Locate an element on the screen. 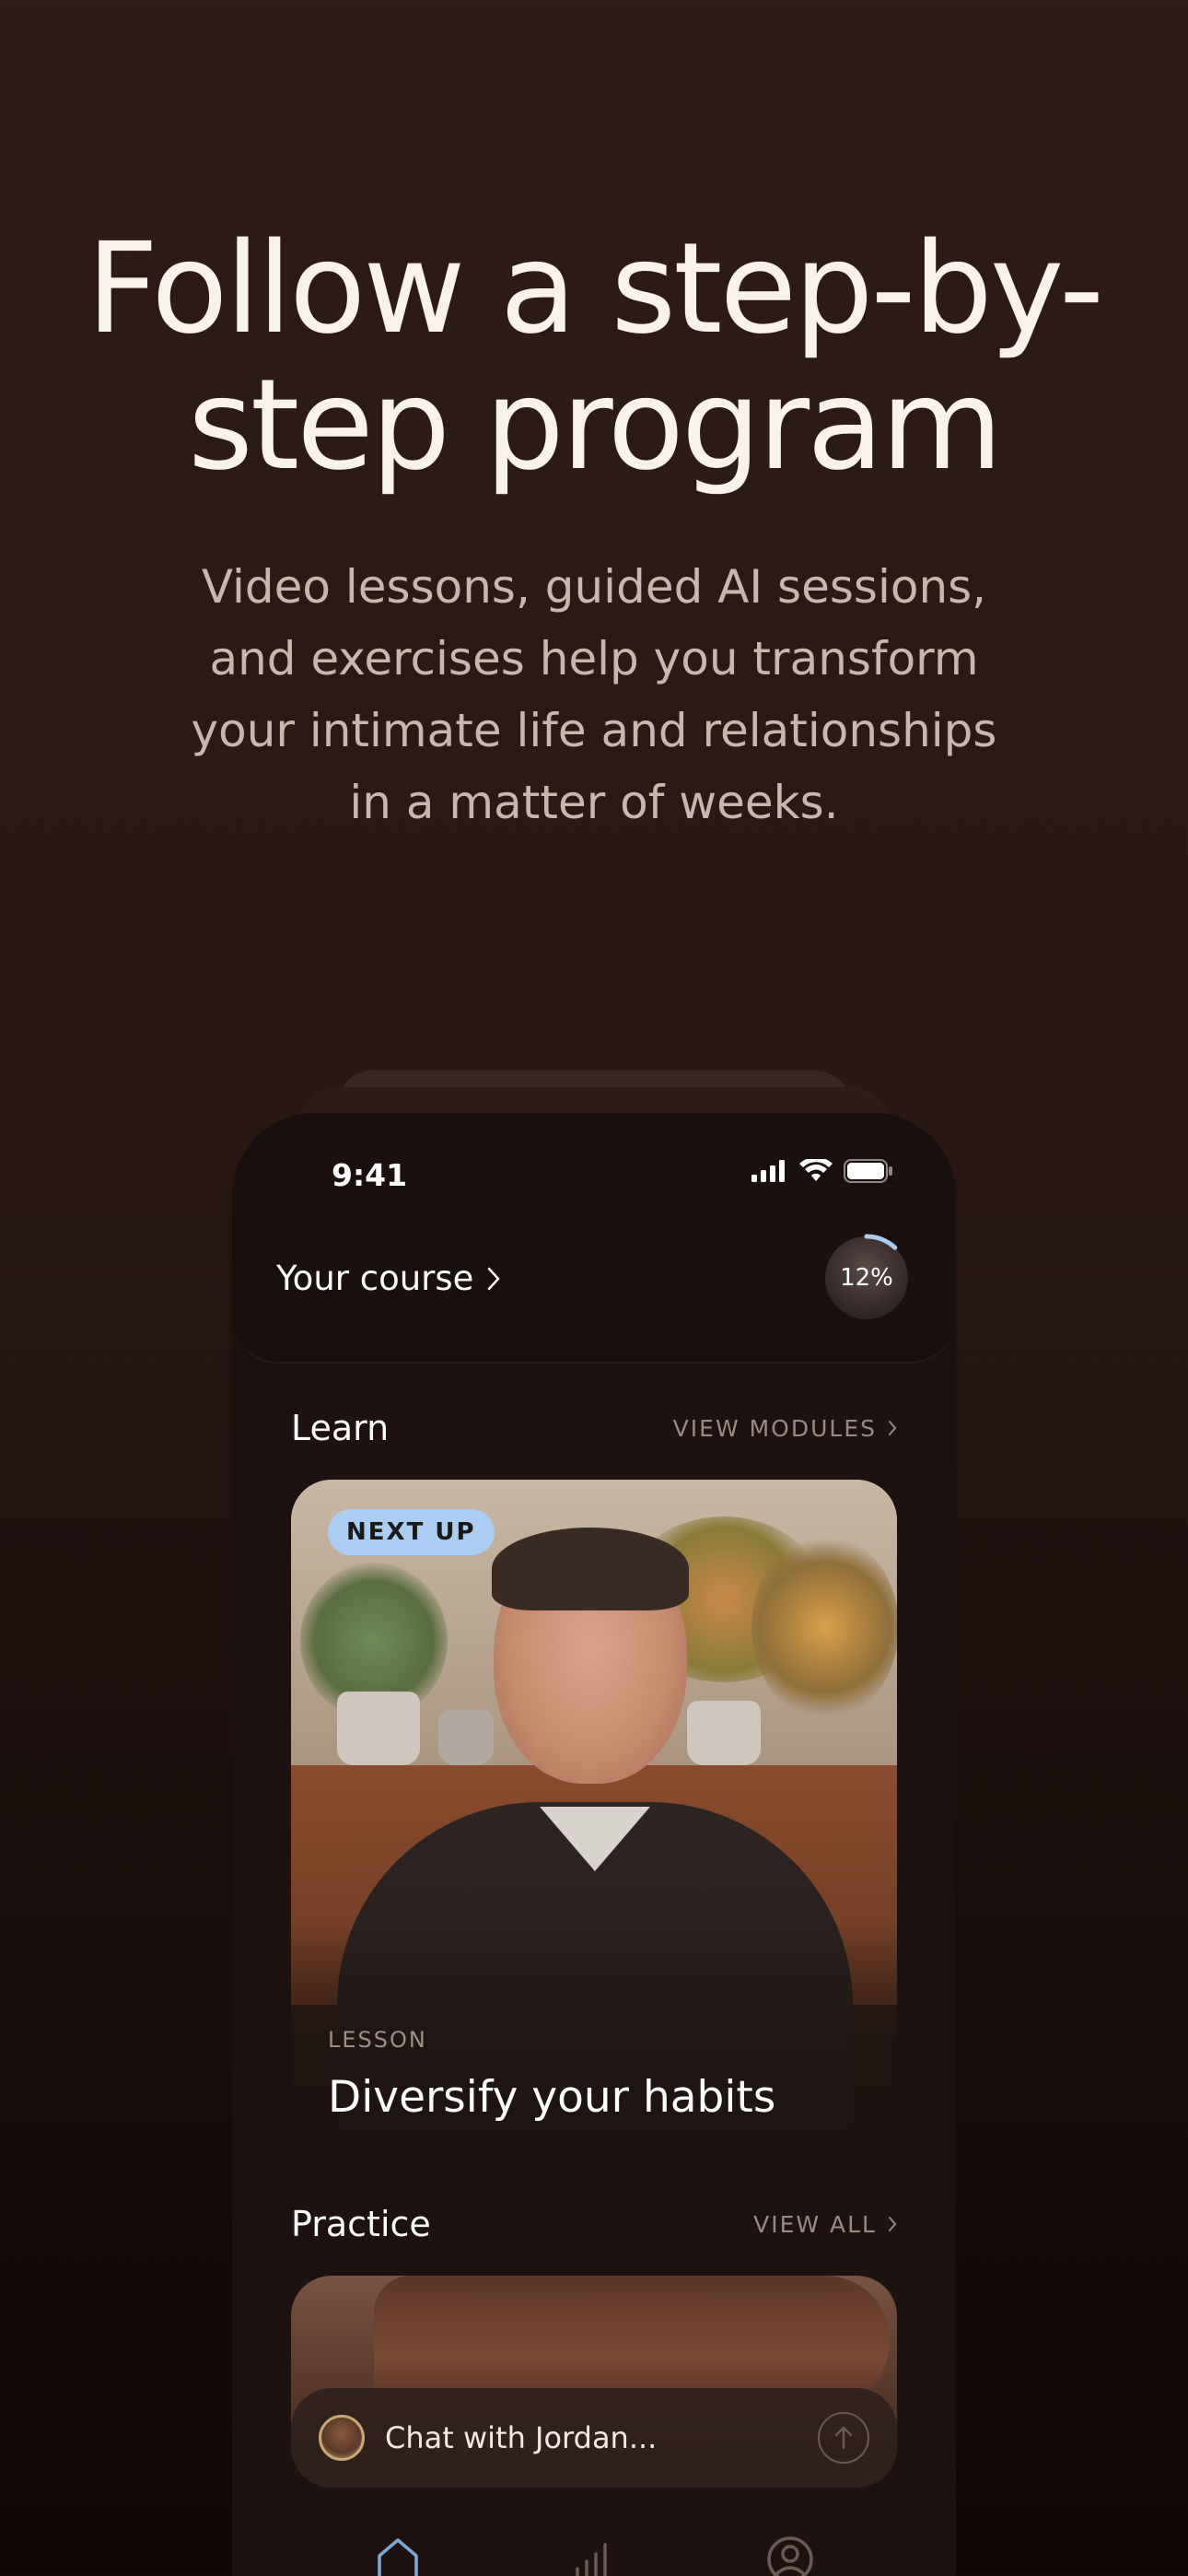  tab-profile is located at coordinates (790, 2554).